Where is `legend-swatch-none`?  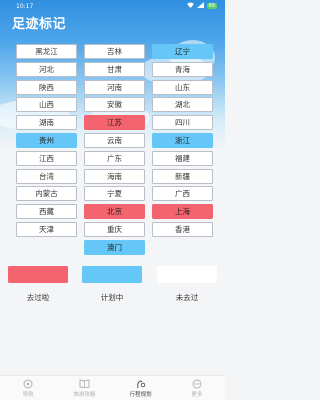
legend-swatch-none is located at coordinates (187, 274).